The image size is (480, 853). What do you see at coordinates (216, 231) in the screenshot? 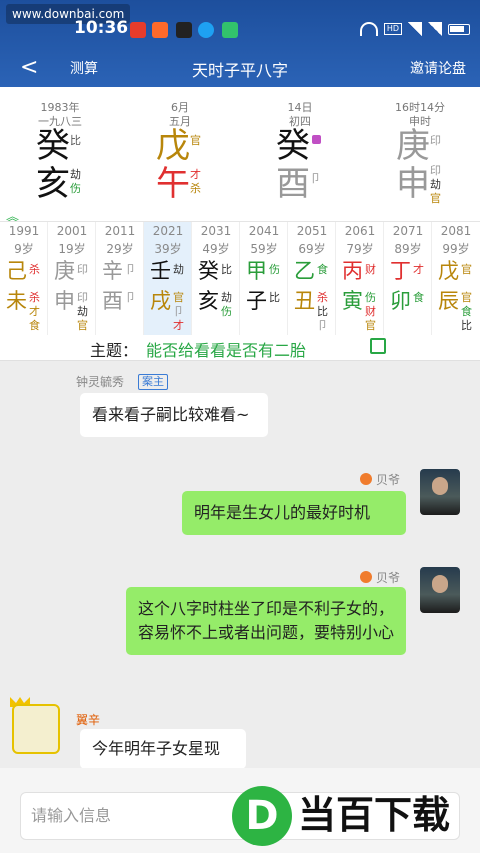
I see `decade-year: 2031` at bounding box center [216, 231].